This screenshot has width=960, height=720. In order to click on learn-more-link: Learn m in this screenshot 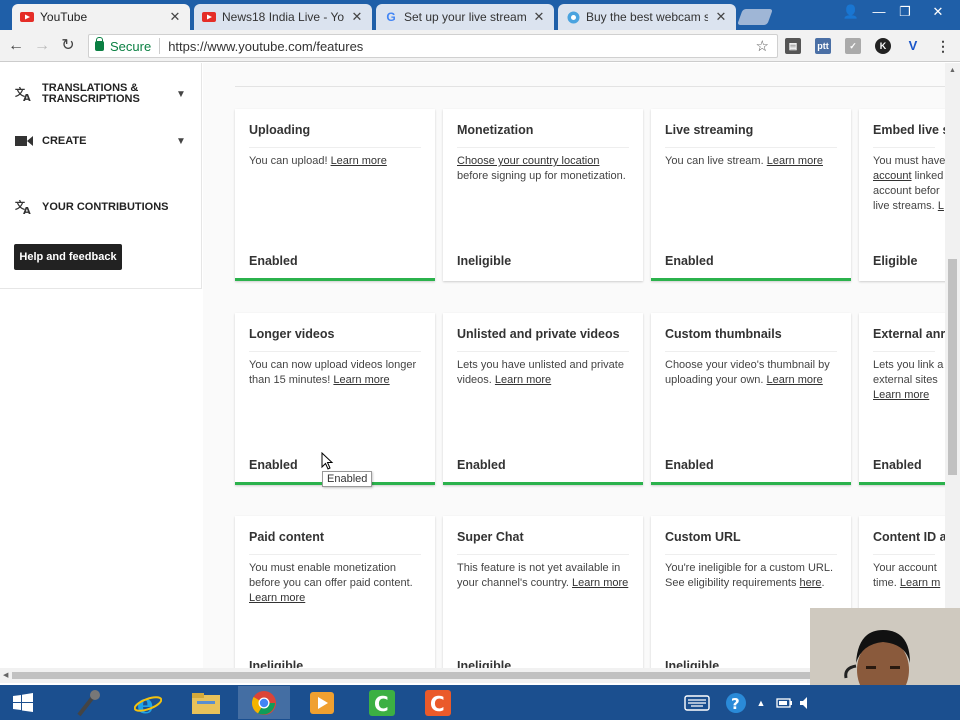, I will do `click(920, 583)`.